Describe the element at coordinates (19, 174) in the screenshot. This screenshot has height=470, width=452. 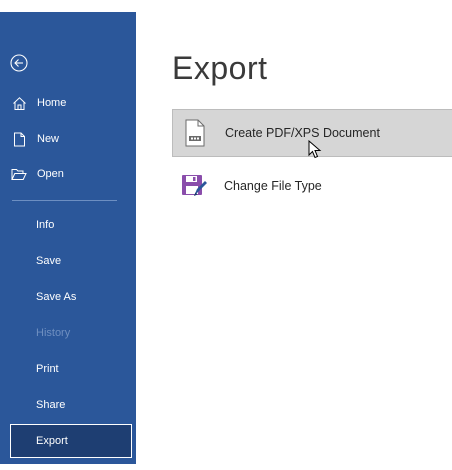
I see `open-folder-icon` at that location.